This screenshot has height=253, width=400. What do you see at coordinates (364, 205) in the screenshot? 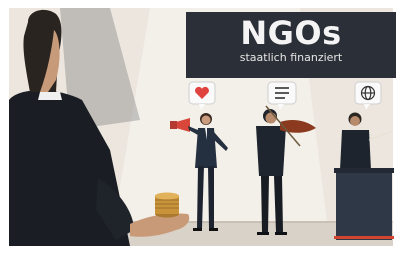
I see `podium` at bounding box center [364, 205].